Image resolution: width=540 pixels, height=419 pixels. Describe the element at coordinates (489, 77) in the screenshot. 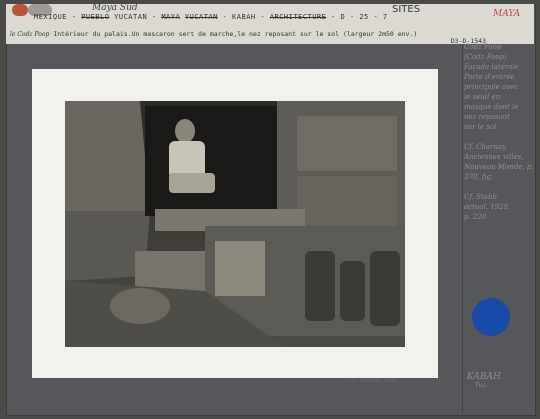

I see `note-line: Porte d'entrée` at that location.